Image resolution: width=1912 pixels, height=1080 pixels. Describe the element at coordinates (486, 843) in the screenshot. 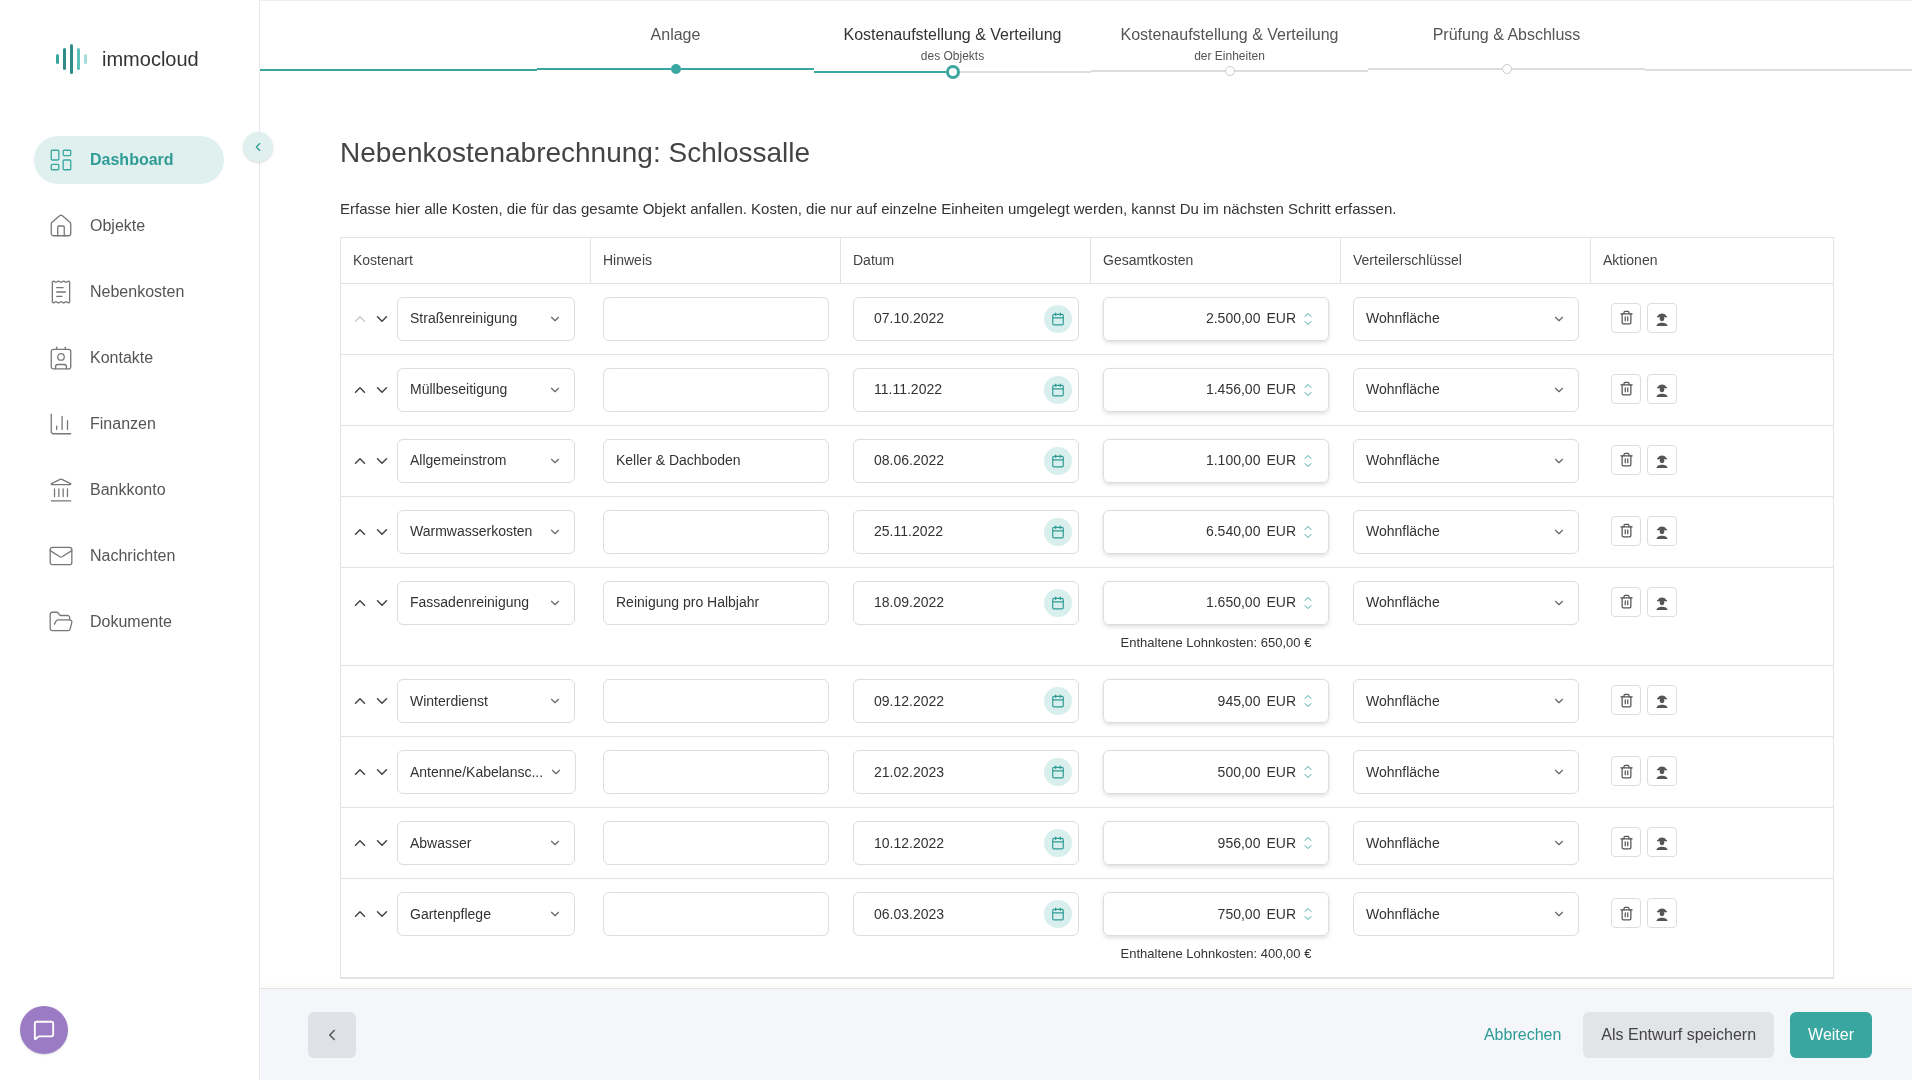

I see `cost-type-select: Abwasser` at that location.